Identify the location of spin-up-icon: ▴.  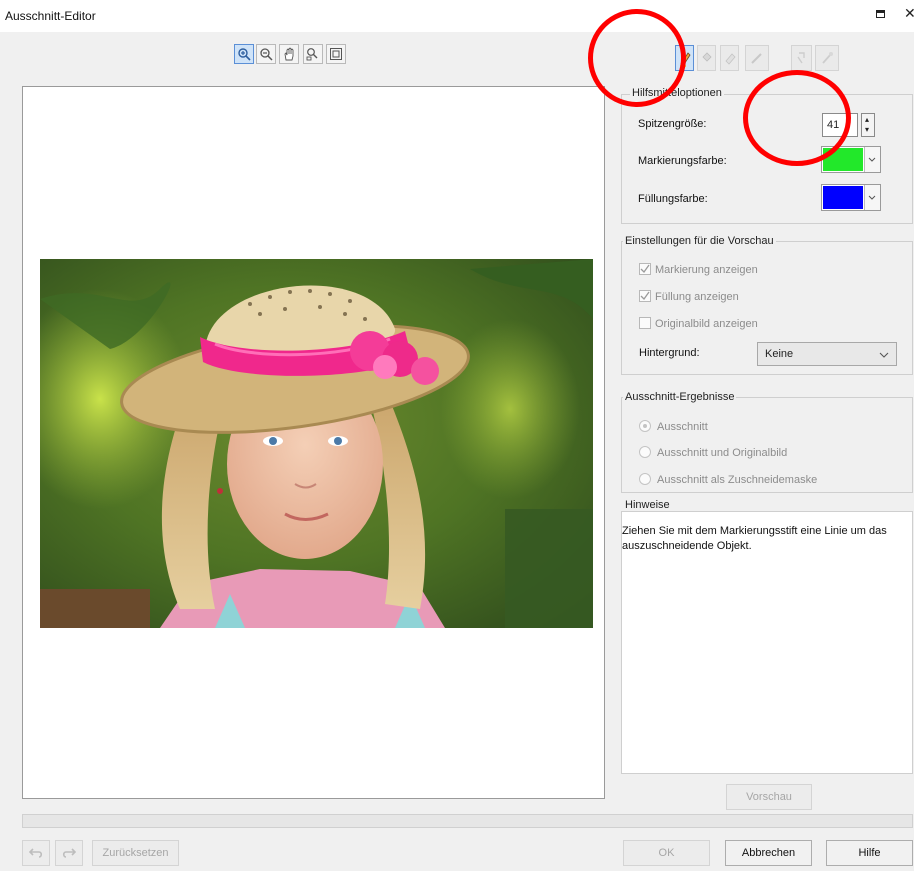
(867, 119).